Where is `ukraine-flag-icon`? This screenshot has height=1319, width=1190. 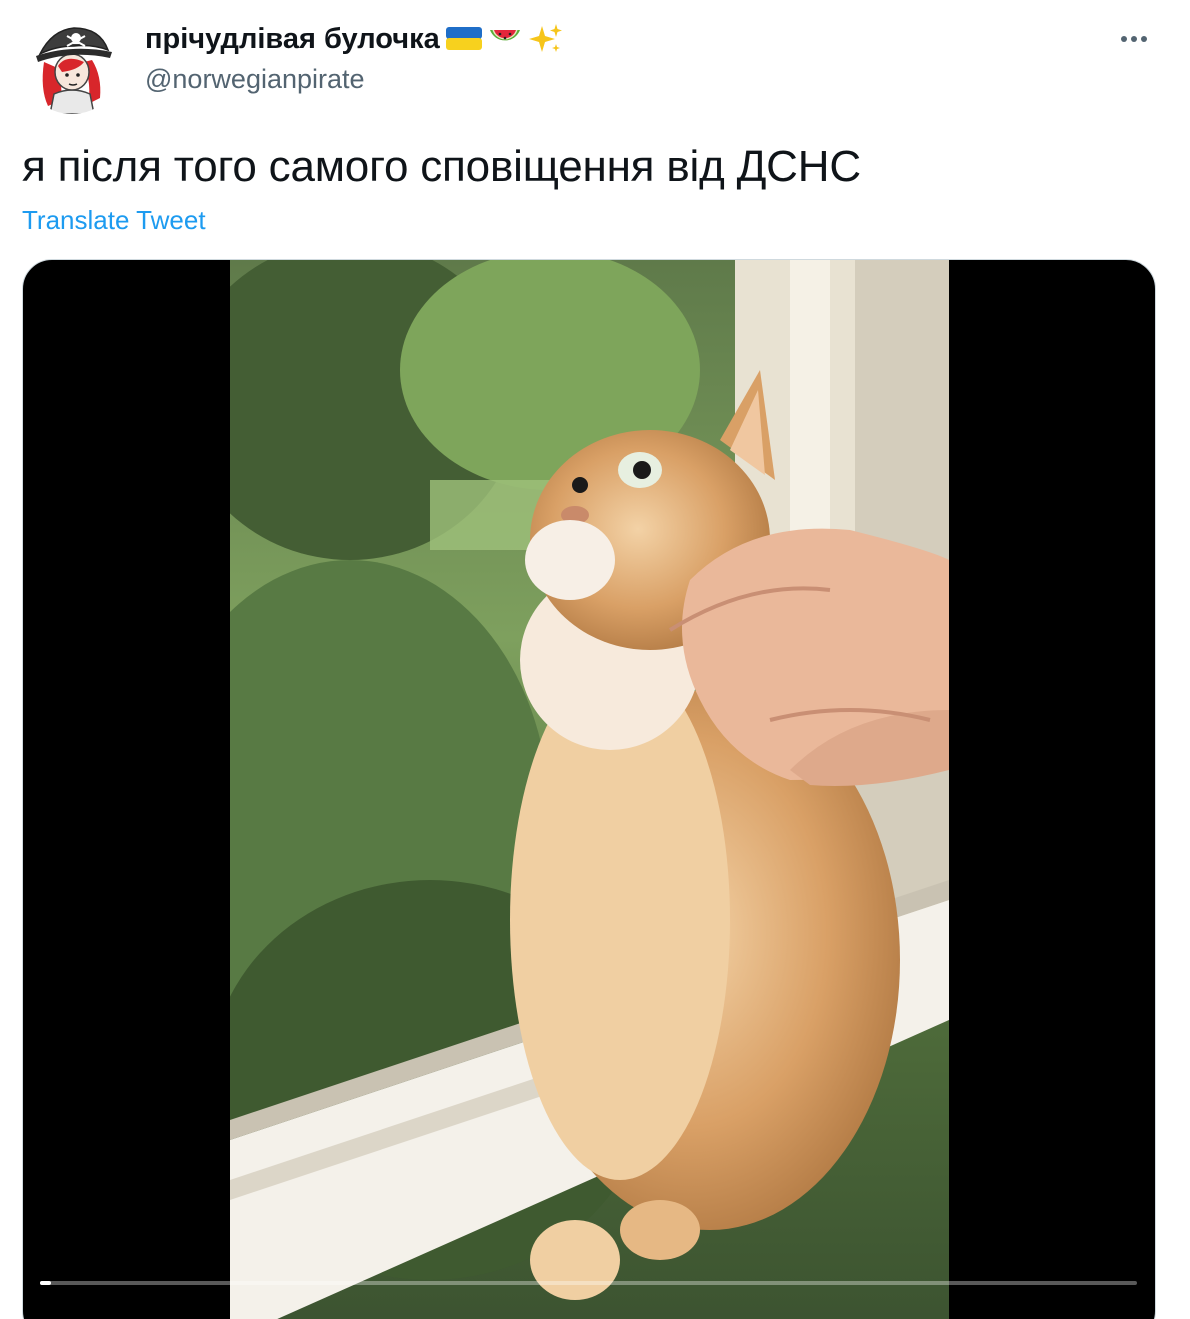 ukraine-flag-icon is located at coordinates (463, 38).